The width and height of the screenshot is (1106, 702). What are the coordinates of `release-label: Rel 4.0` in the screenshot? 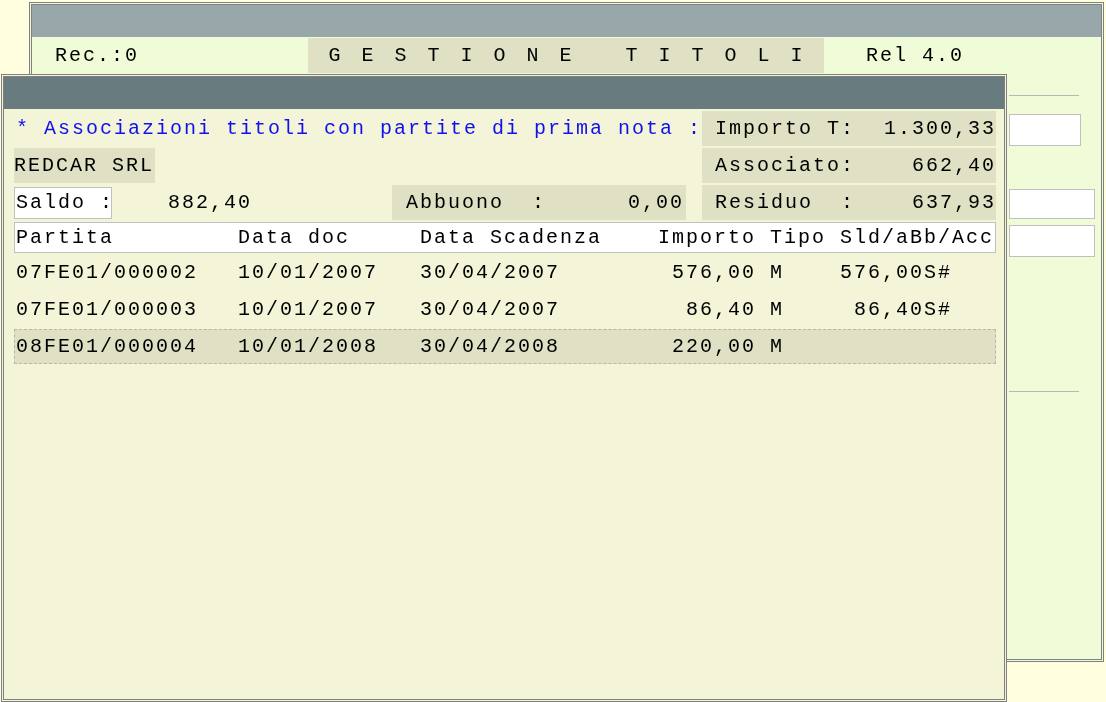 It's located at (914, 55).